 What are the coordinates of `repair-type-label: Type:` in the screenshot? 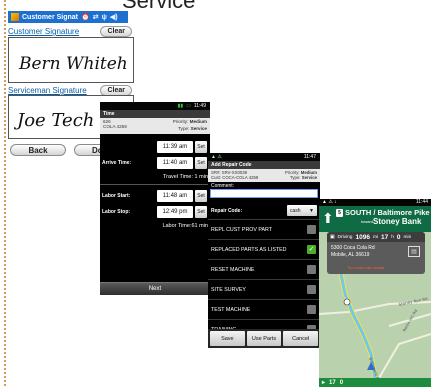 It's located at (295, 177).